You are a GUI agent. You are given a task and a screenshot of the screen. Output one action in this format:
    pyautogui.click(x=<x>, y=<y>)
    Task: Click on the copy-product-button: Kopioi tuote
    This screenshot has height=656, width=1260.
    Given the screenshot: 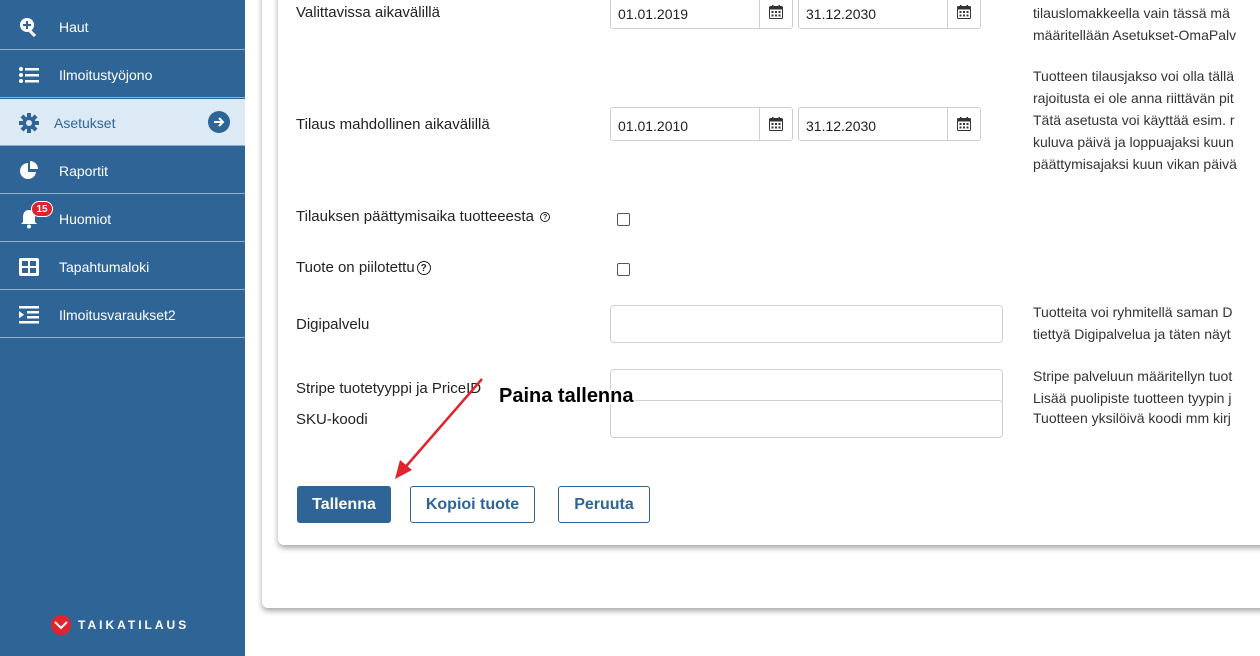 What is the action you would take?
    pyautogui.click(x=472, y=504)
    